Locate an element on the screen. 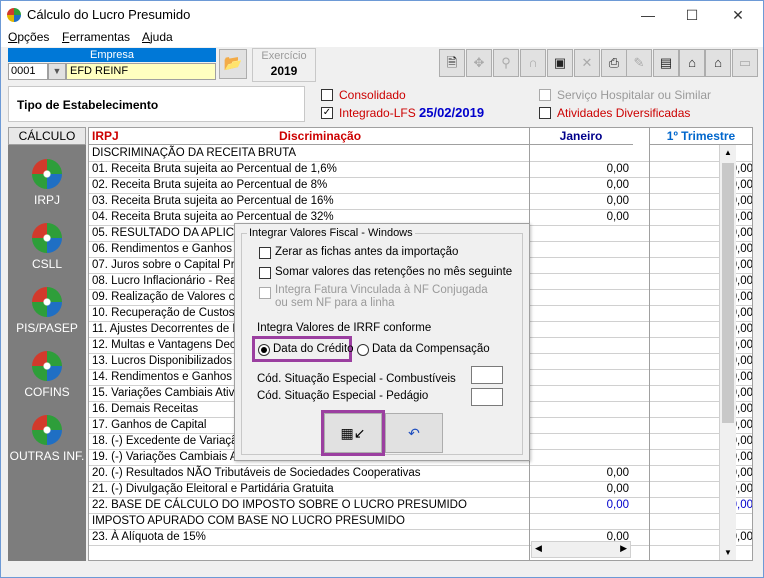 Image resolution: width=764 pixels, height=578 pixels. sidebar-header: CÁLCULO is located at coordinates (47, 136).